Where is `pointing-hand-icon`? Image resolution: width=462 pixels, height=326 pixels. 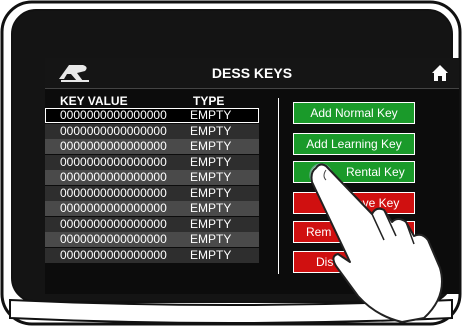 pointing-hand-icon is located at coordinates (376, 243).